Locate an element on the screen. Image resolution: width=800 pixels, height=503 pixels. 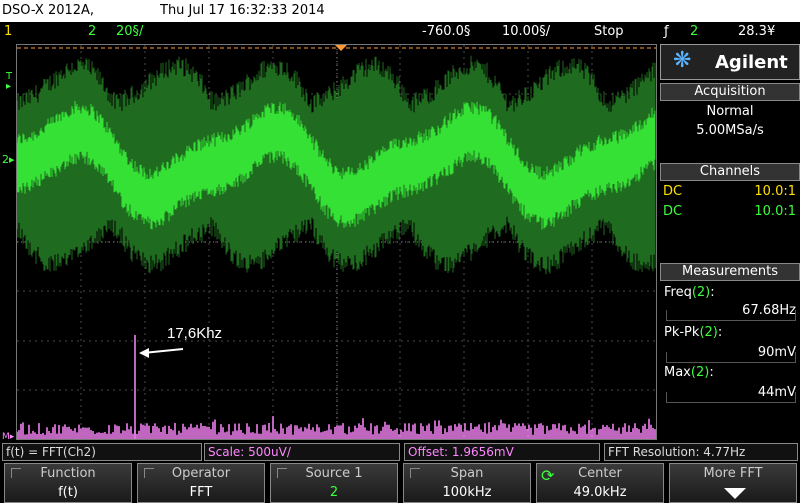
channel-2-indicator: 2 is located at coordinates (92, 31).